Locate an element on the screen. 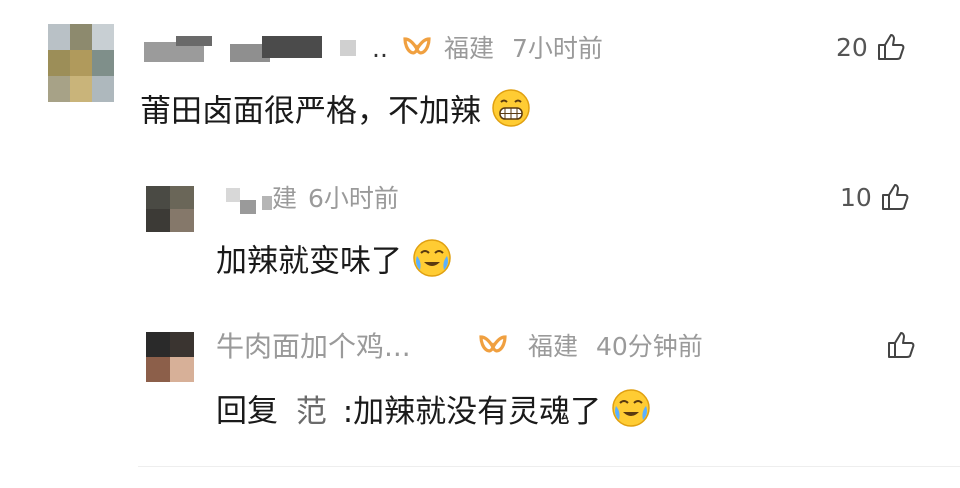  reply-time: 40分钟前 is located at coordinates (649, 346).